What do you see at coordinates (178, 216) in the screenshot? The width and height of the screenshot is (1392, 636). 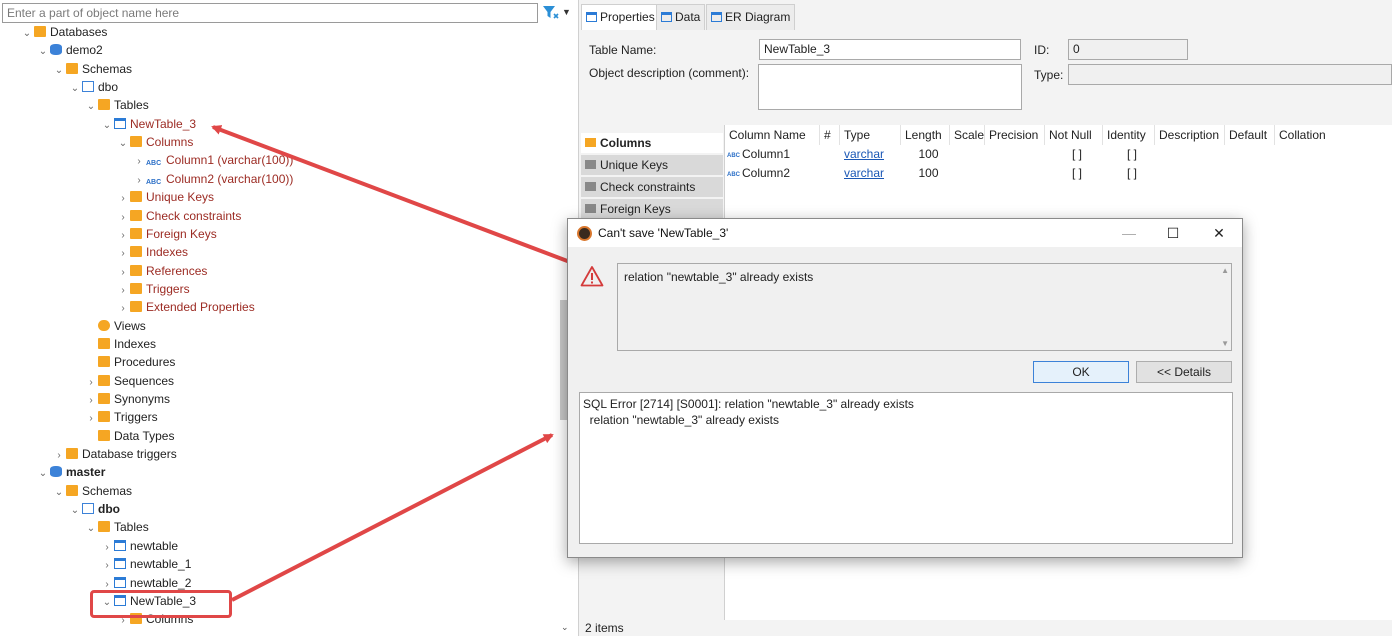 I see `tree-node: › Check constraints` at bounding box center [178, 216].